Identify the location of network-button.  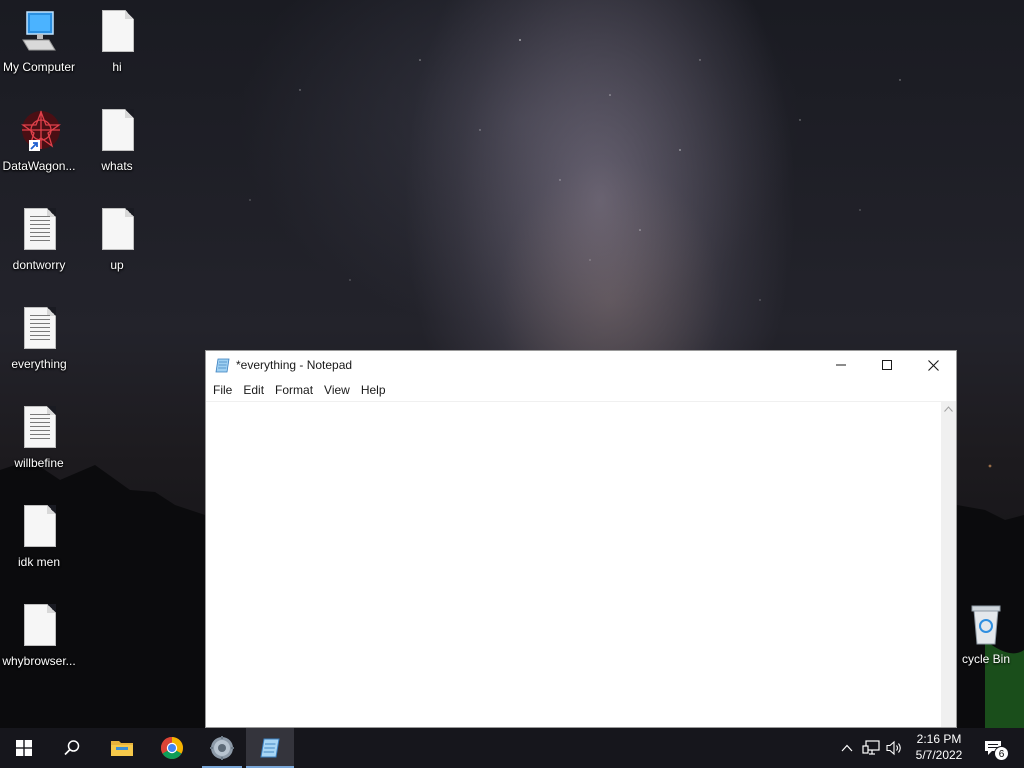
(871, 748).